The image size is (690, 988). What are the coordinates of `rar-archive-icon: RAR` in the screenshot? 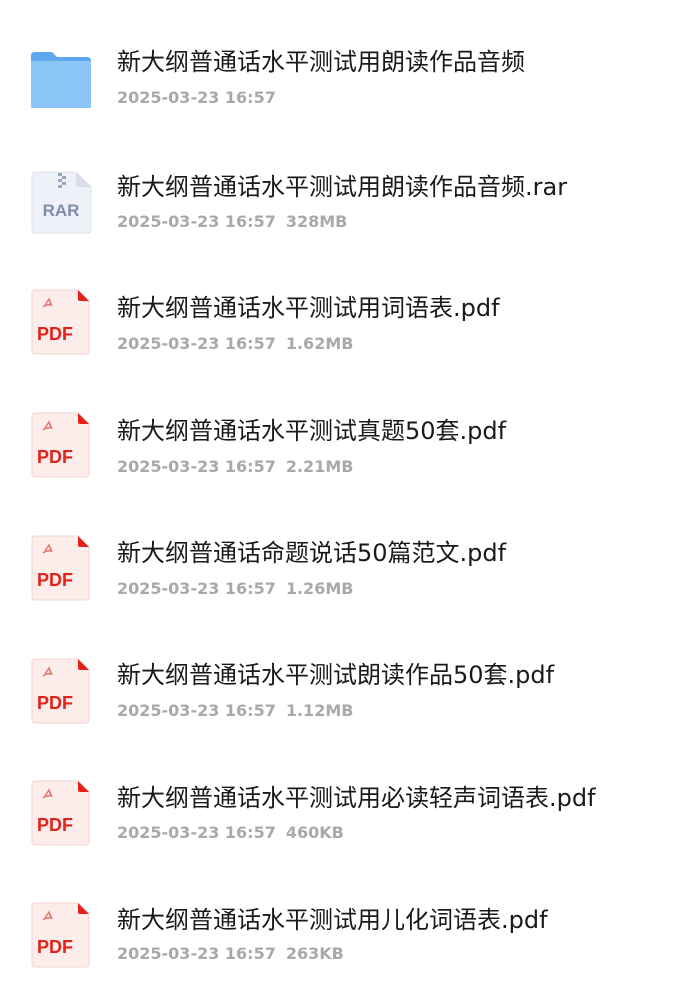 It's located at (61, 202).